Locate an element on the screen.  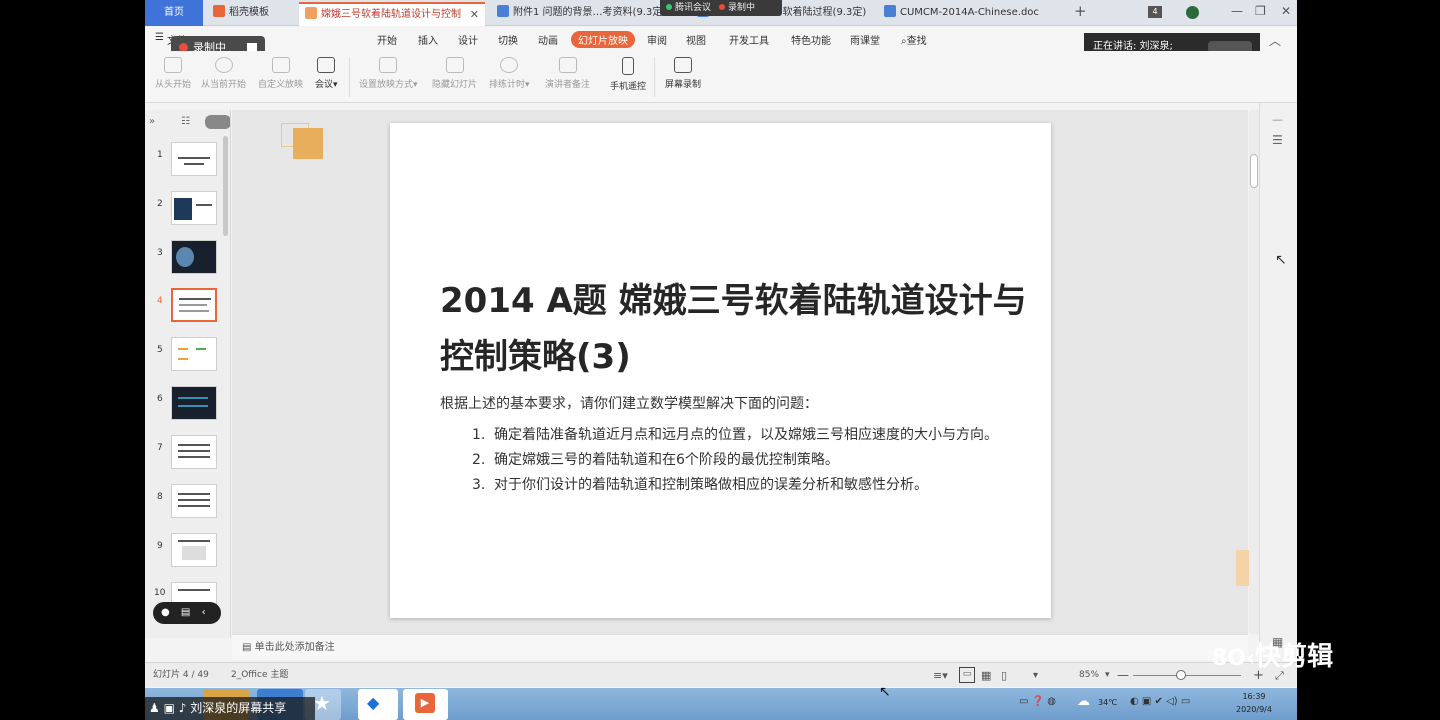
menu-rain-classroom: 雨课堂 is located at coordinates (865, 39).